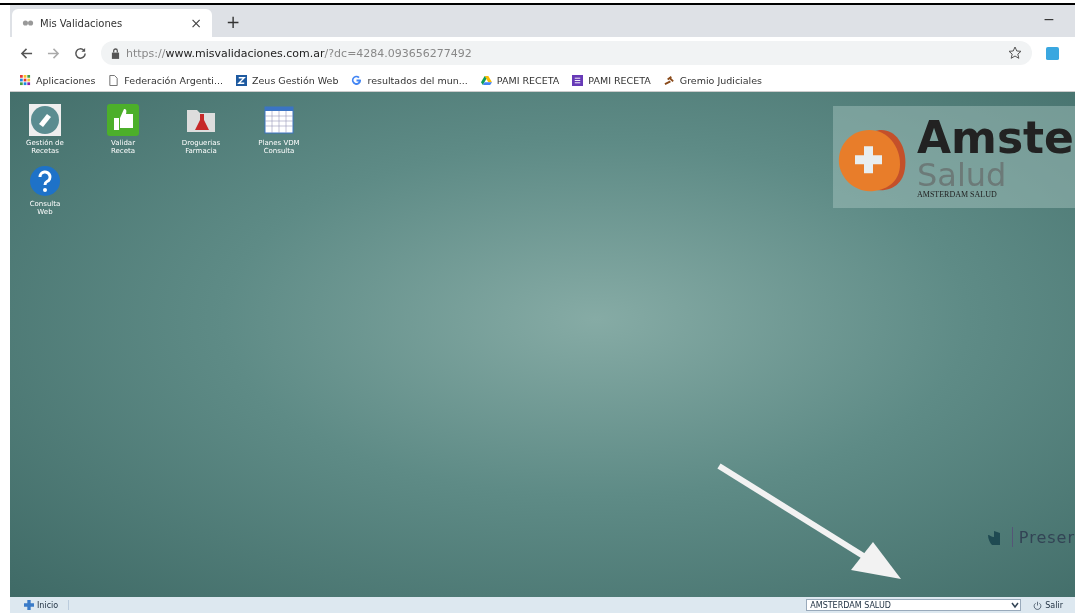 The image size is (1075, 613). Describe the element at coordinates (712, 80) in the screenshot. I see `bookmark-link: Gremio Judiciales` at that location.